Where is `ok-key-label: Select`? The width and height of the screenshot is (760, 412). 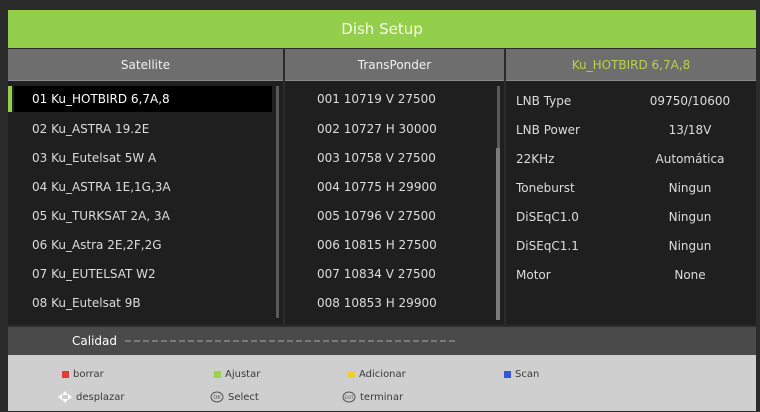 ok-key-label: Select is located at coordinates (243, 397).